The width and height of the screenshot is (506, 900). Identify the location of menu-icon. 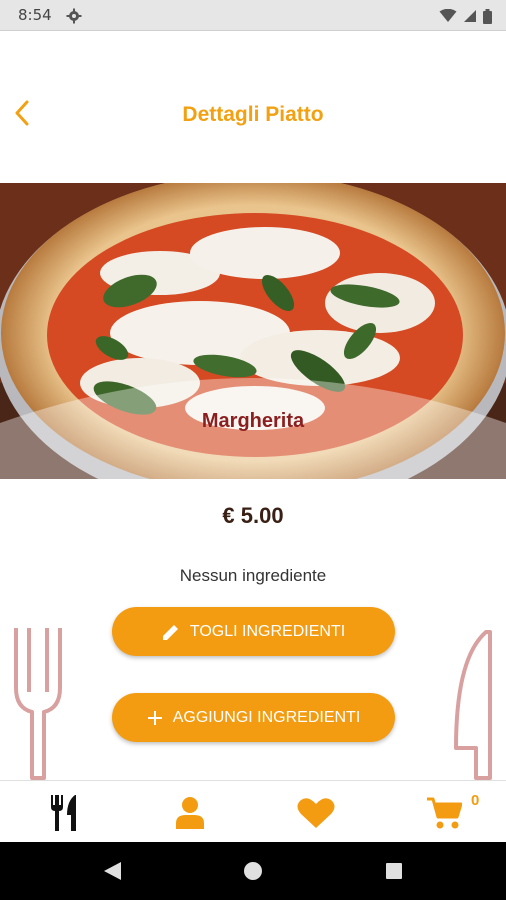
(63, 813).